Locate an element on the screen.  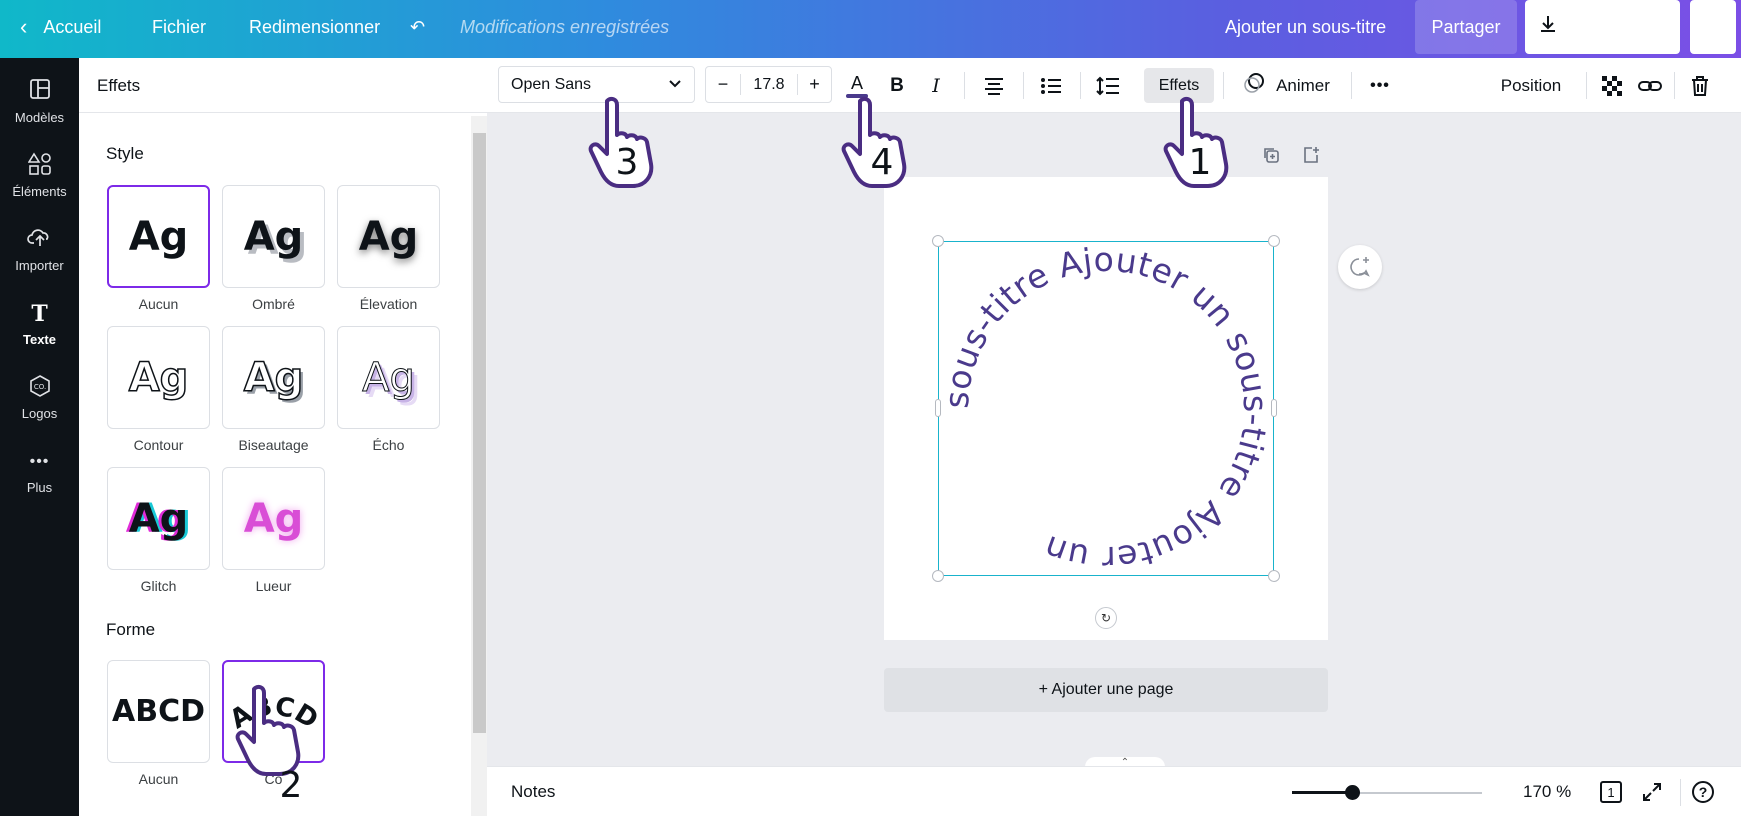
file-menu: Fichier is located at coordinates (179, 27).